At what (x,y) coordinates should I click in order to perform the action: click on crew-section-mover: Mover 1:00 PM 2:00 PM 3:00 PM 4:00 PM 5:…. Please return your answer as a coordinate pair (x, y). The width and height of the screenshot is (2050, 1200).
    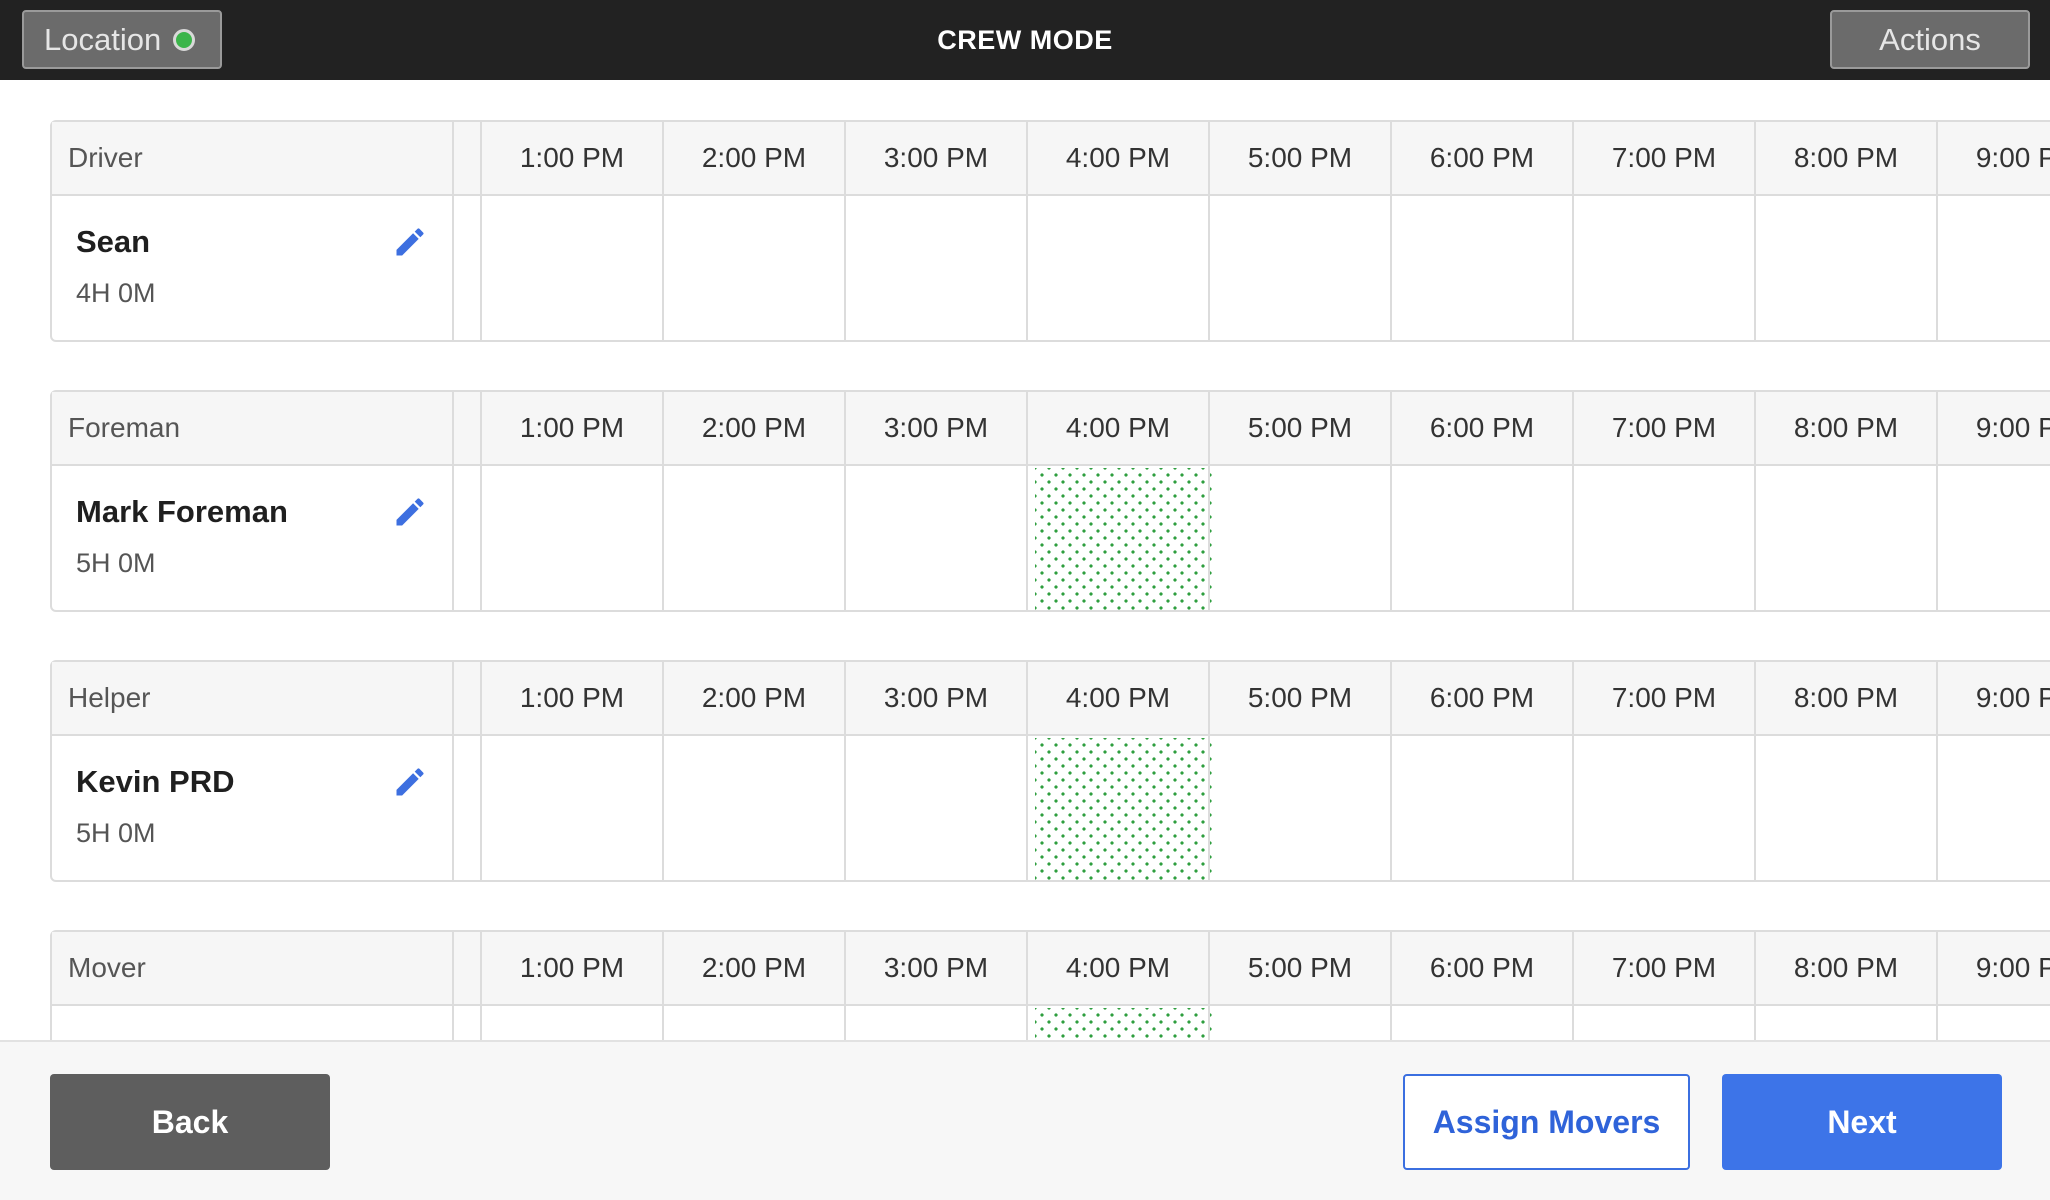
    Looking at the image, I should click on (1050, 985).